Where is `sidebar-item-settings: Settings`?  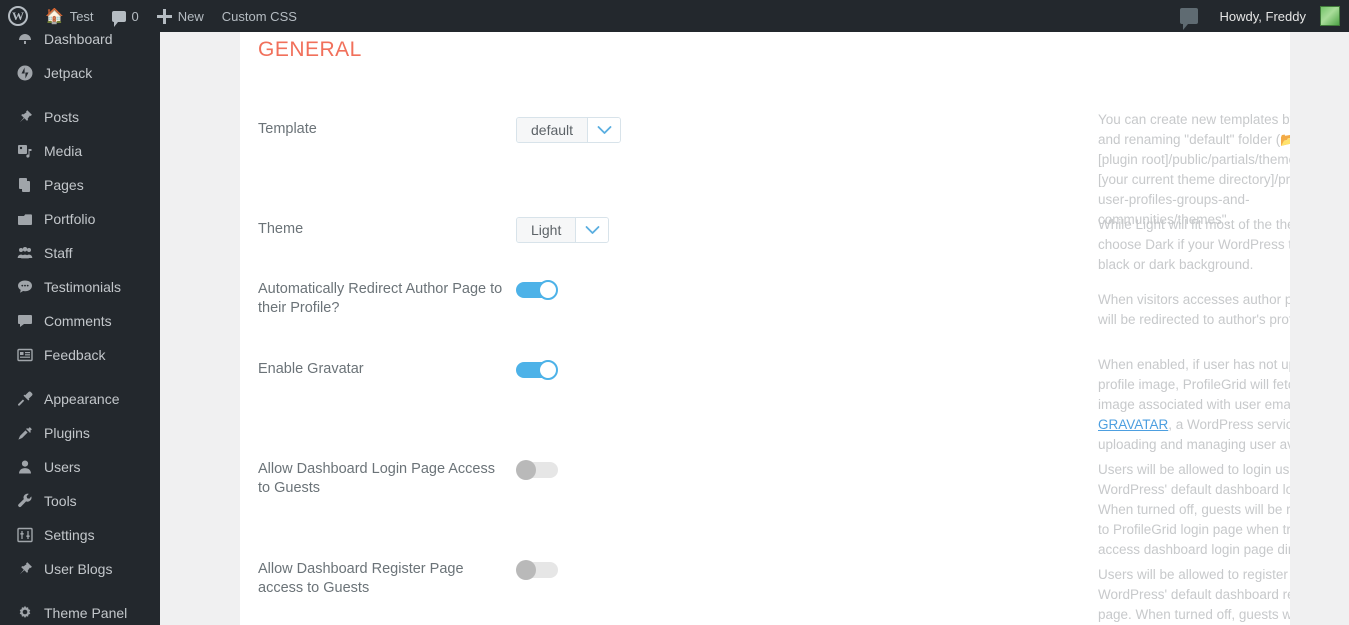
sidebar-item-settings: Settings is located at coordinates (80, 535).